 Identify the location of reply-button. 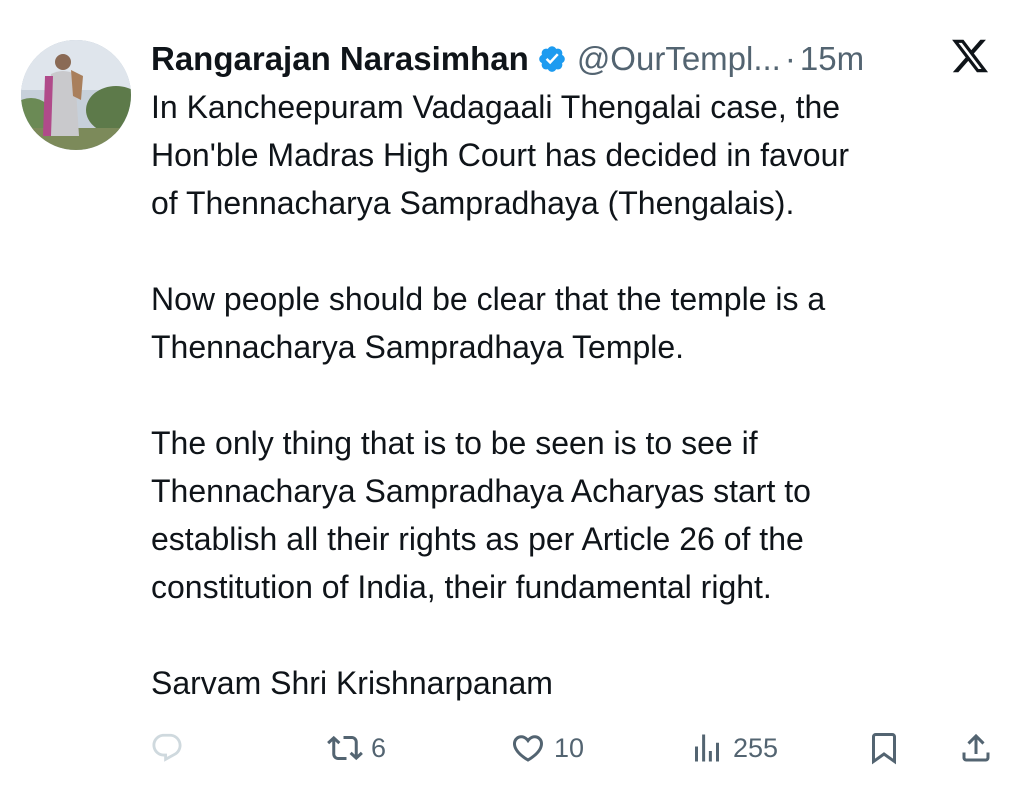
(167, 748).